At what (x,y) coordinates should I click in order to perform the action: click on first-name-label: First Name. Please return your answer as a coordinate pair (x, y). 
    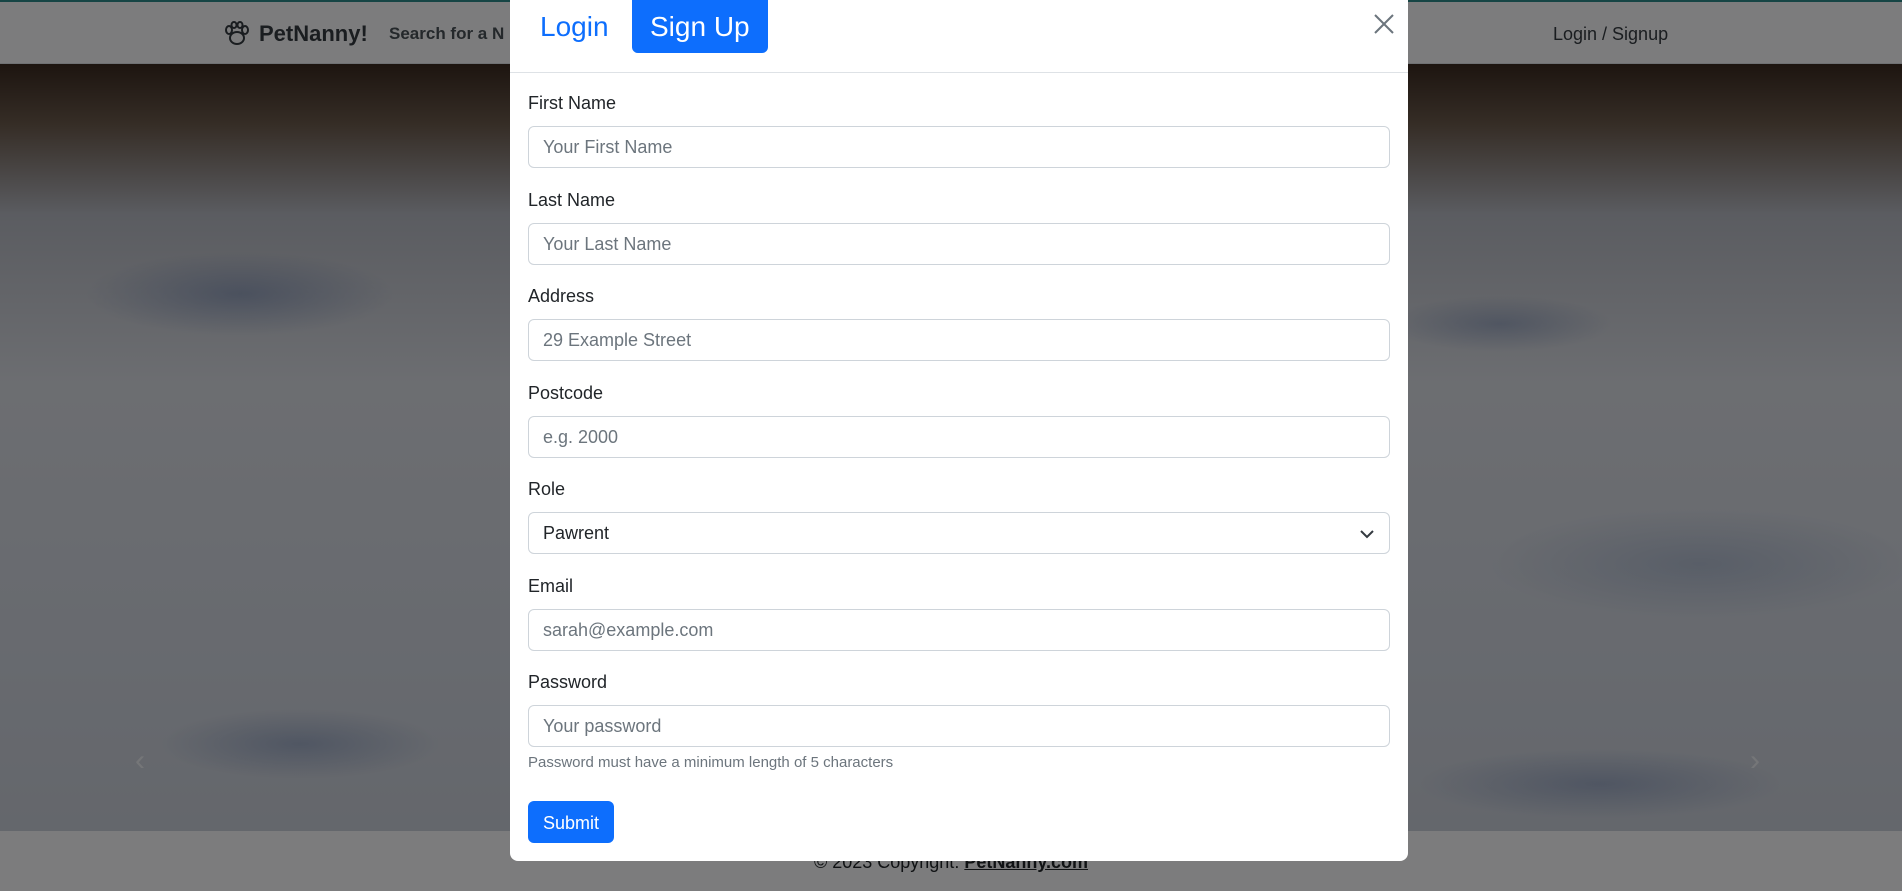
    Looking at the image, I should click on (572, 103).